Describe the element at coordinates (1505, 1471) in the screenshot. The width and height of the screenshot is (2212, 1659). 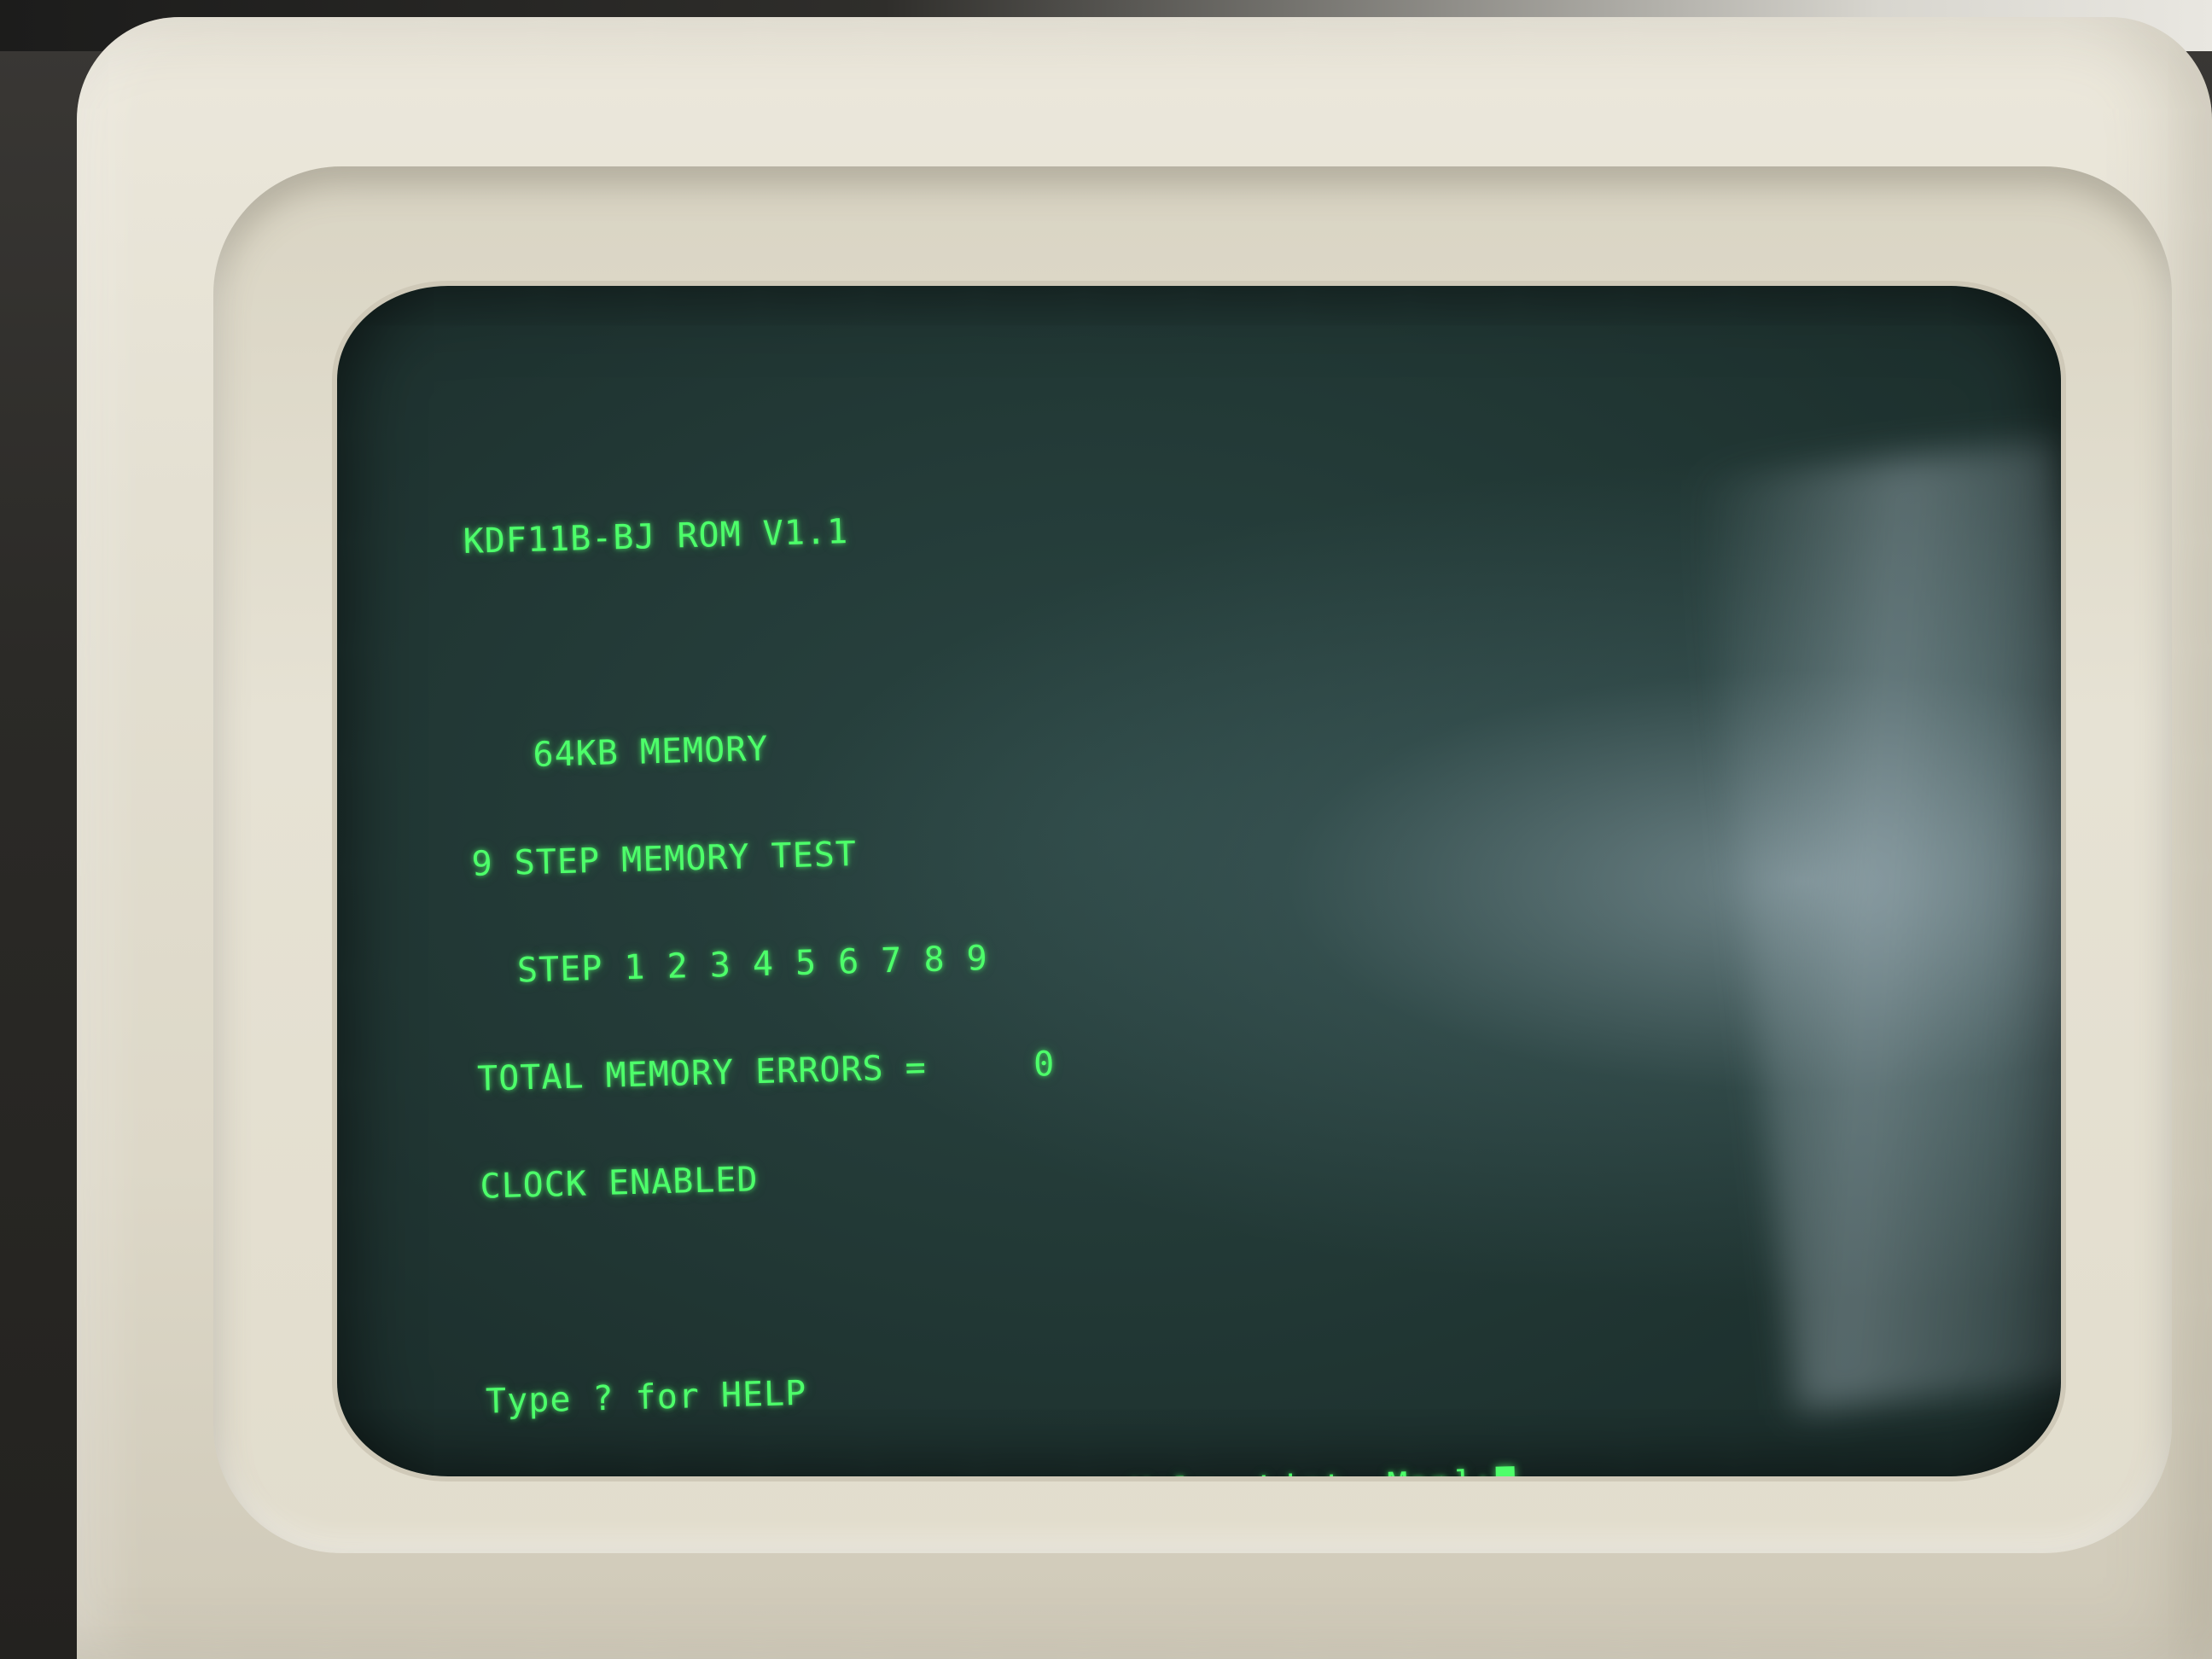
I see `text-cursor` at that location.